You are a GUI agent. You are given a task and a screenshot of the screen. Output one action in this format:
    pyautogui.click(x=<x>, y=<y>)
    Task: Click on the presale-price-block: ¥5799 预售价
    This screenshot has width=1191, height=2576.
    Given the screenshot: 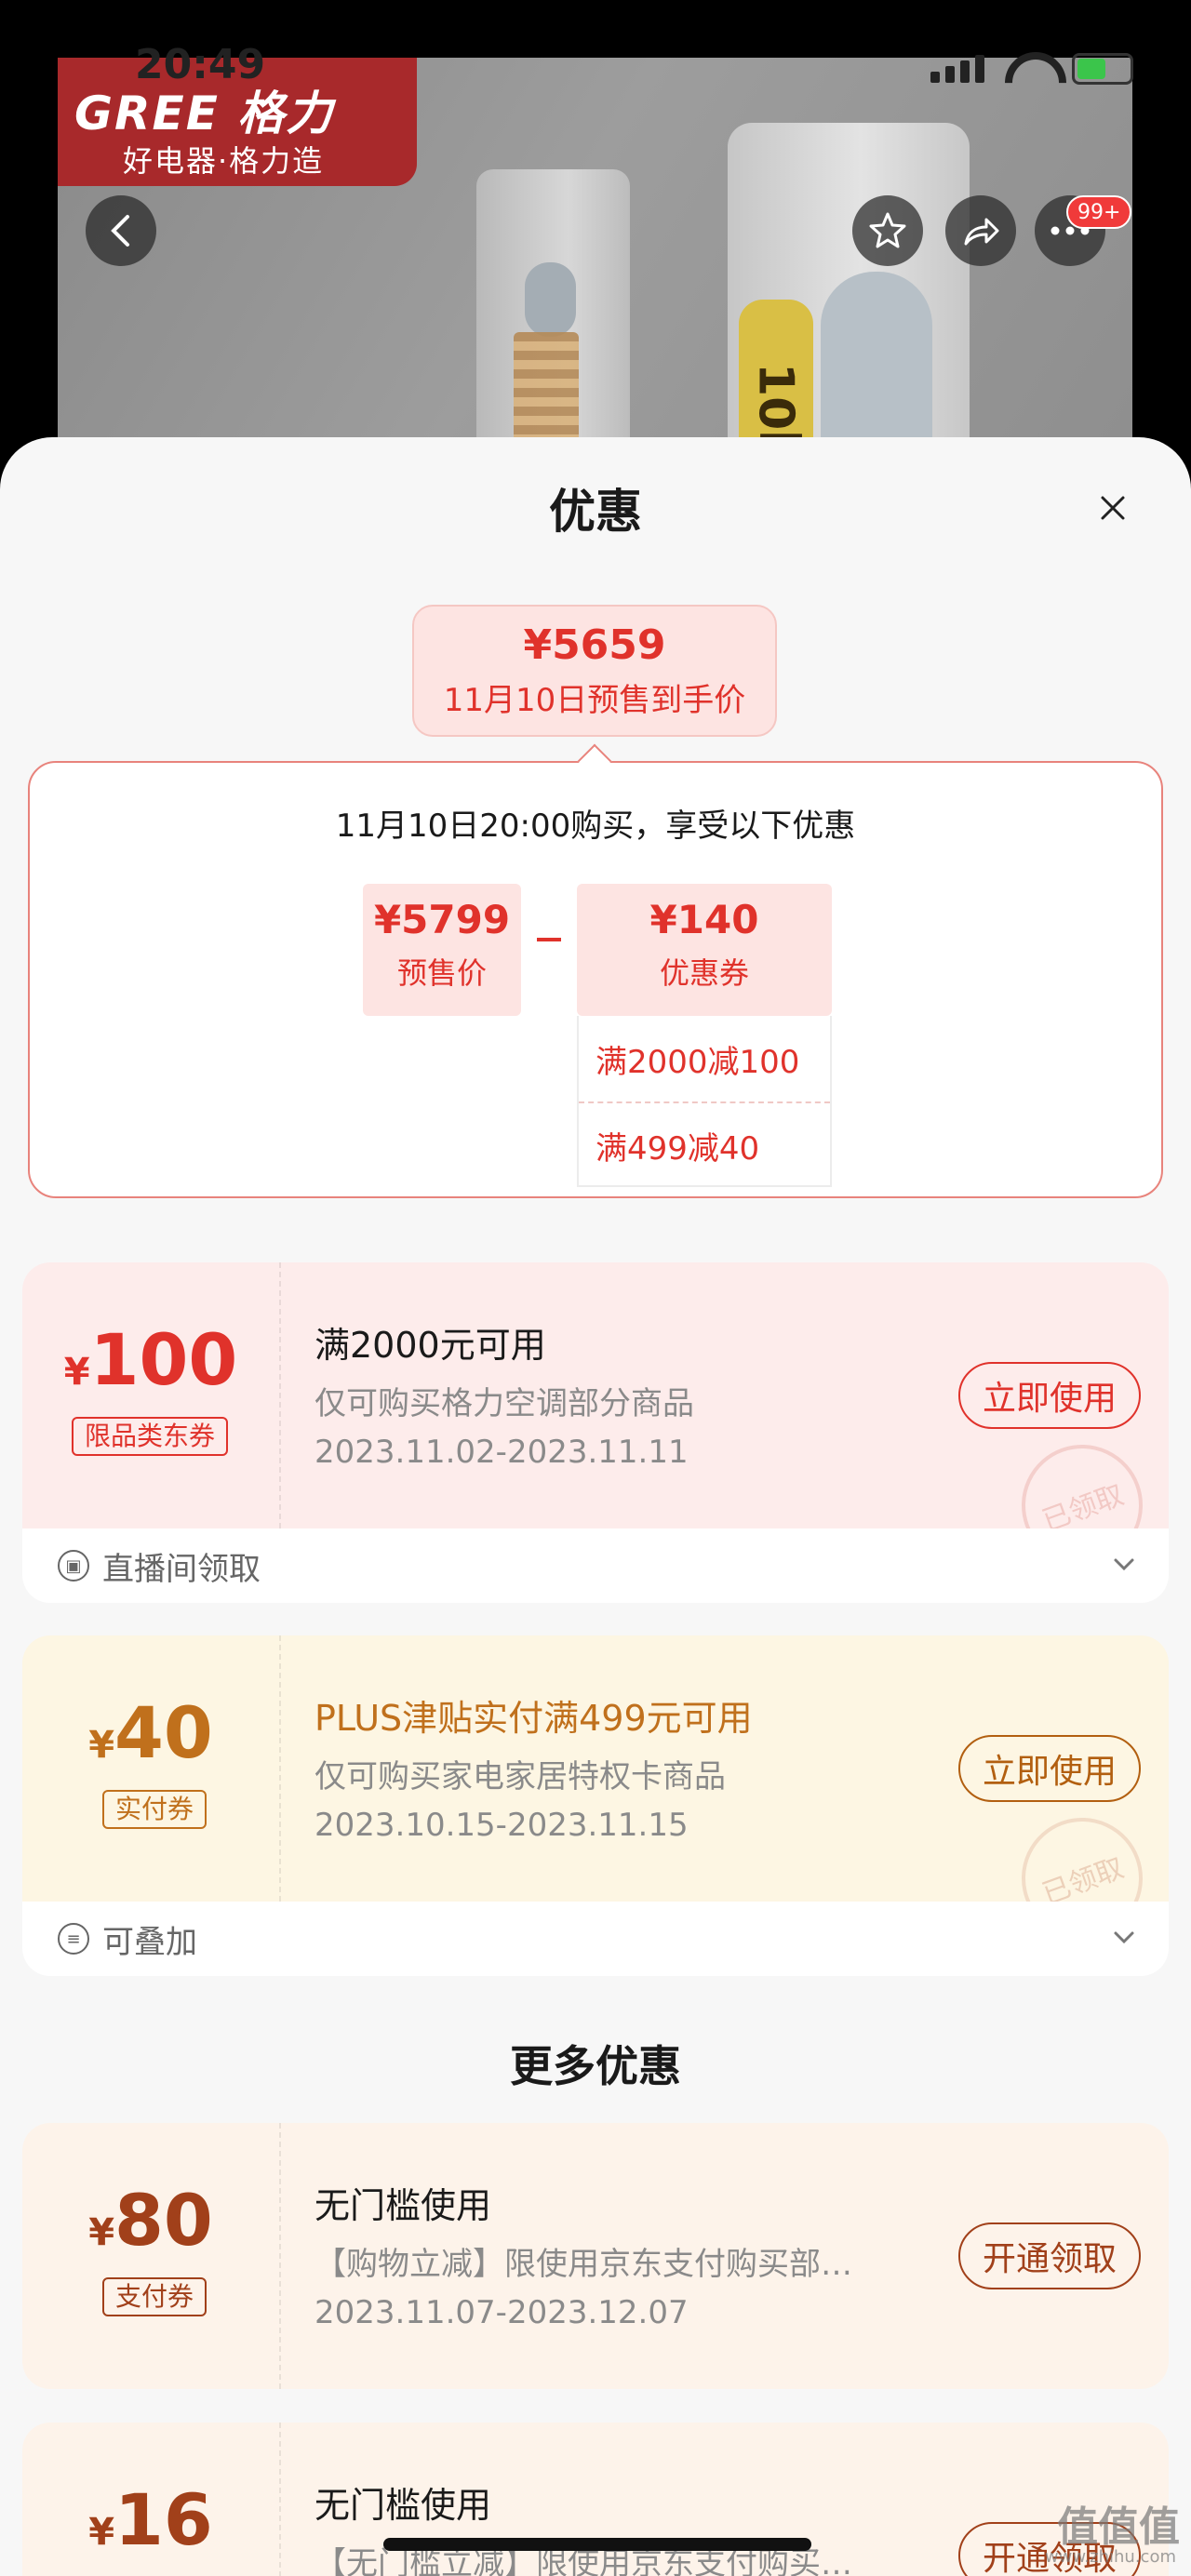 What is the action you would take?
    pyautogui.click(x=442, y=950)
    